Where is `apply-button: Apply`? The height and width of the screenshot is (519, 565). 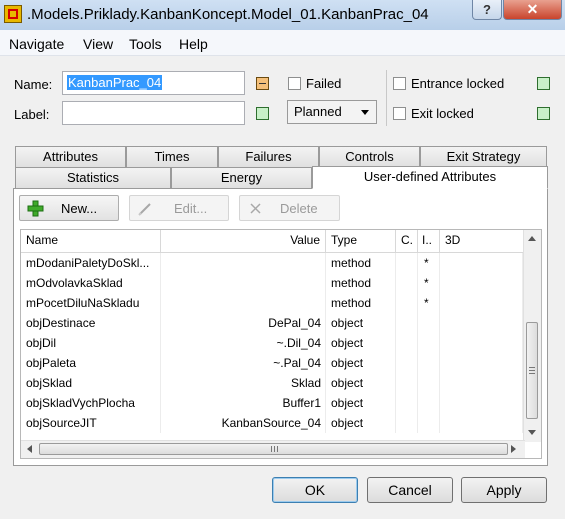
apply-button: Apply is located at coordinates (504, 490).